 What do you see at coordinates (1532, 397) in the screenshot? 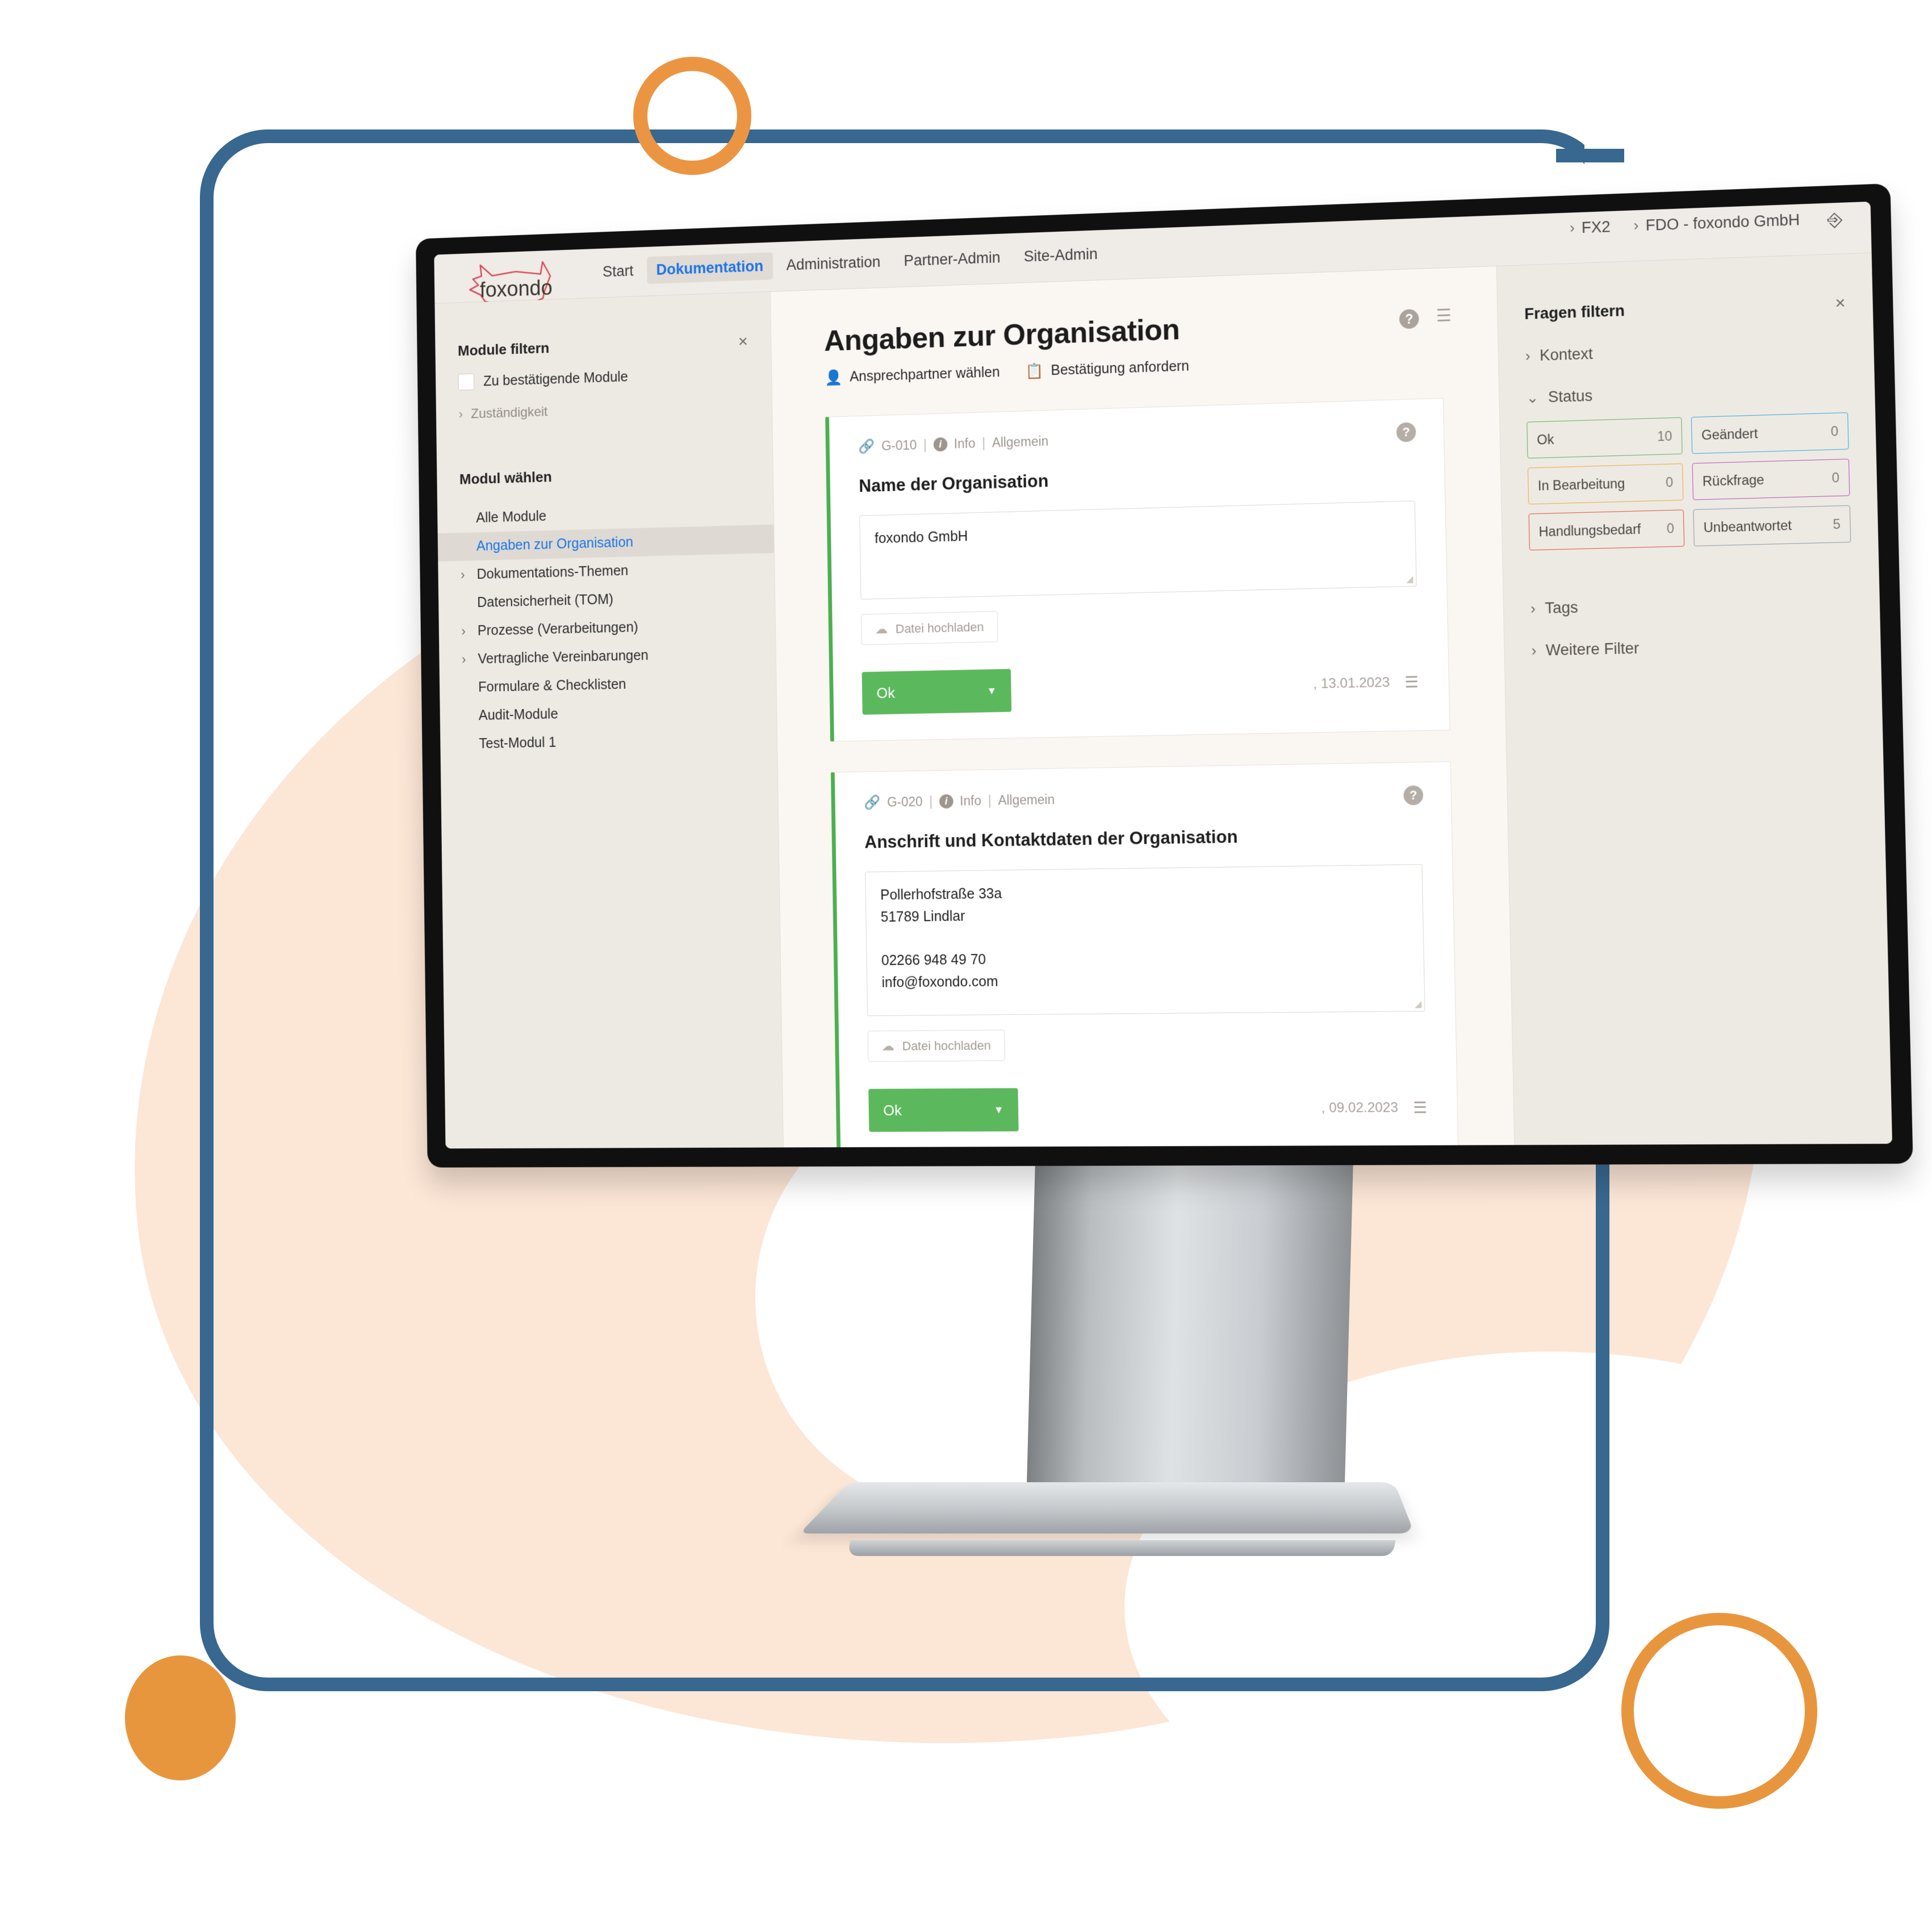
I see `chevron-down-icon: ⌄` at bounding box center [1532, 397].